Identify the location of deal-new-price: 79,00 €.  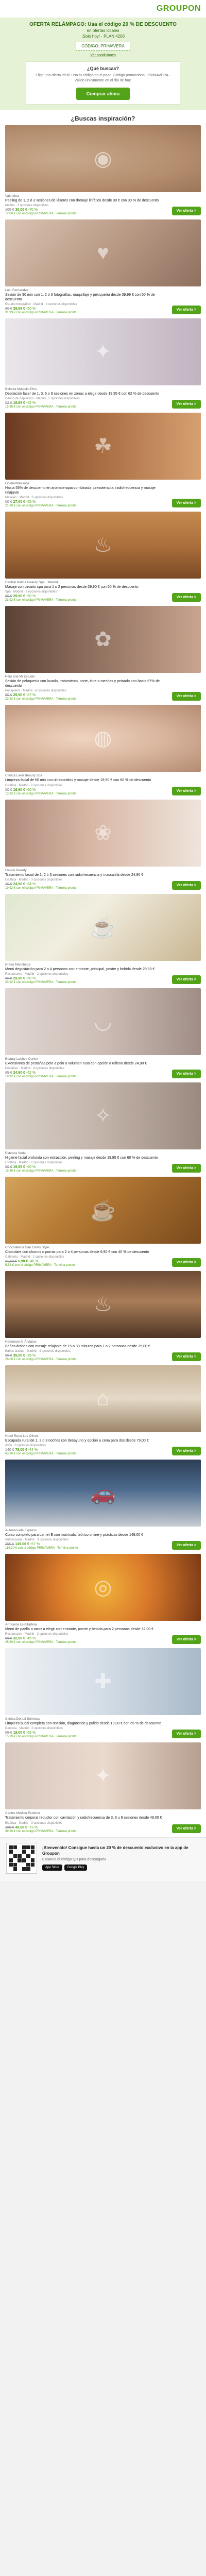
(21, 1450).